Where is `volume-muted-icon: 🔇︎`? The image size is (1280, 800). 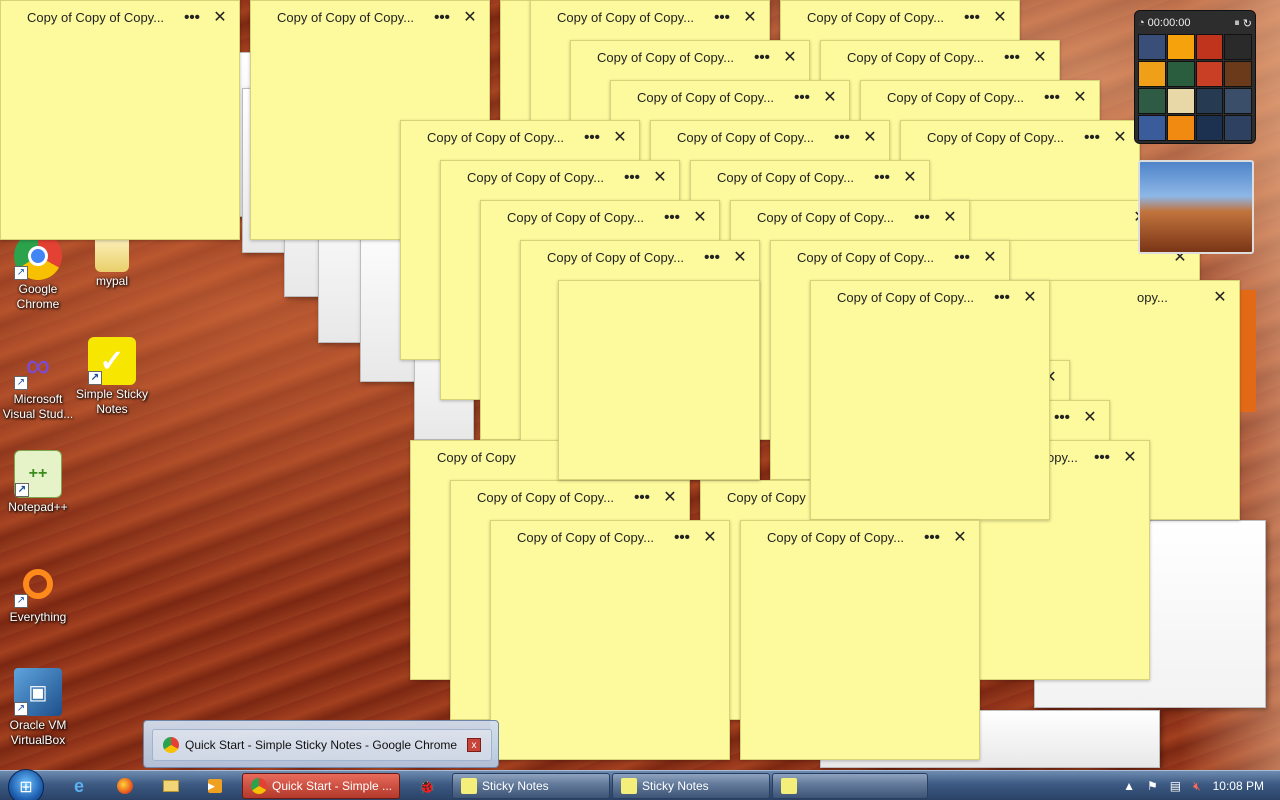
volume-muted-icon: 🔇︎ is located at coordinates (1197, 786).